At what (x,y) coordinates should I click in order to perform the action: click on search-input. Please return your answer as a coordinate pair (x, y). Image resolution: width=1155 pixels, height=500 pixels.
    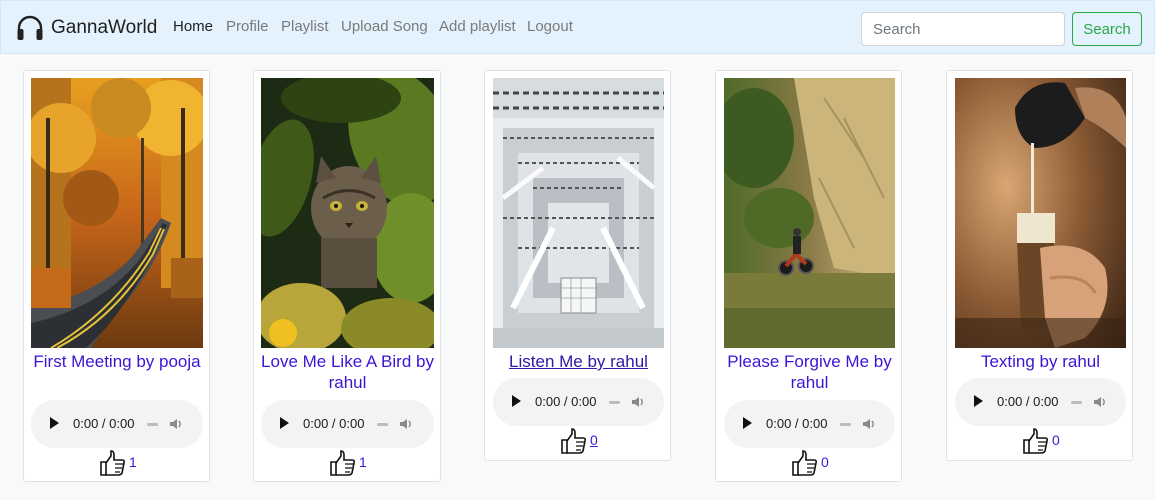
    Looking at the image, I should click on (963, 29).